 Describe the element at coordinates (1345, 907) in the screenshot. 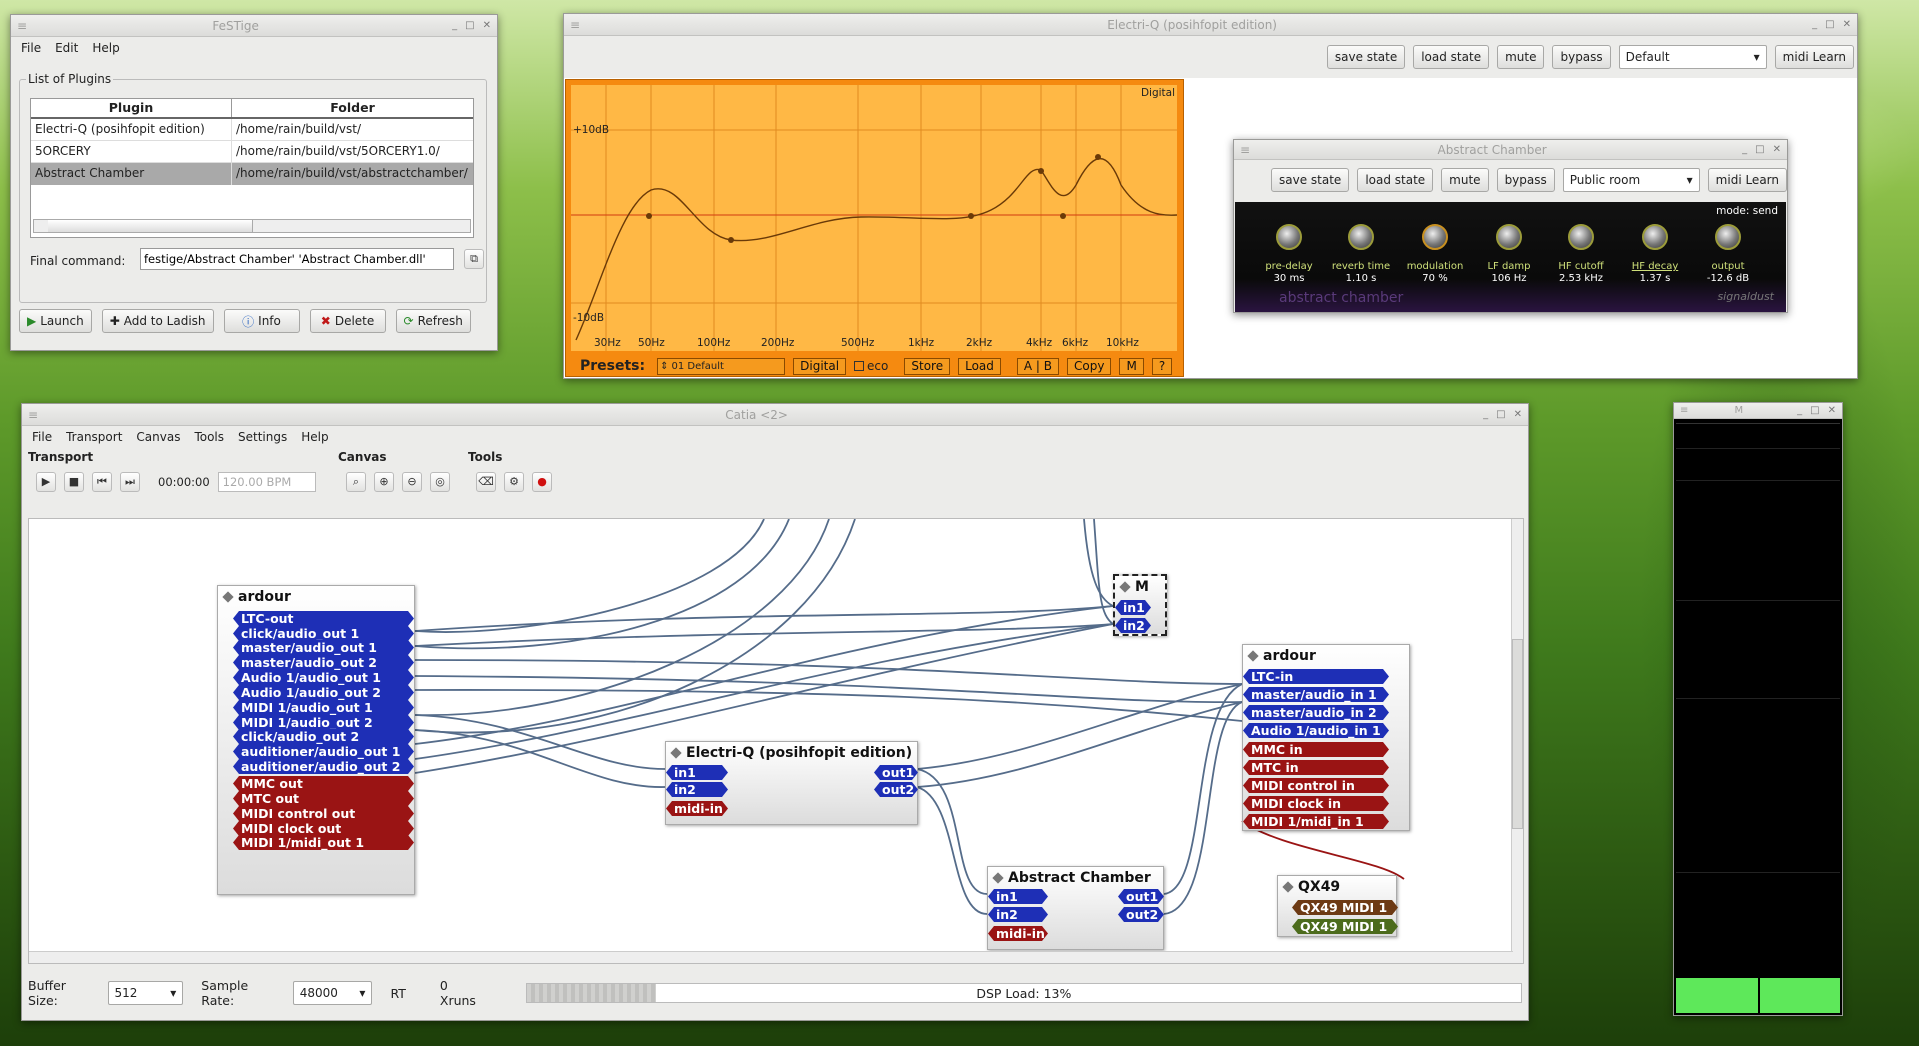

I see `midi-port-out: QX49 MIDI 1` at that location.